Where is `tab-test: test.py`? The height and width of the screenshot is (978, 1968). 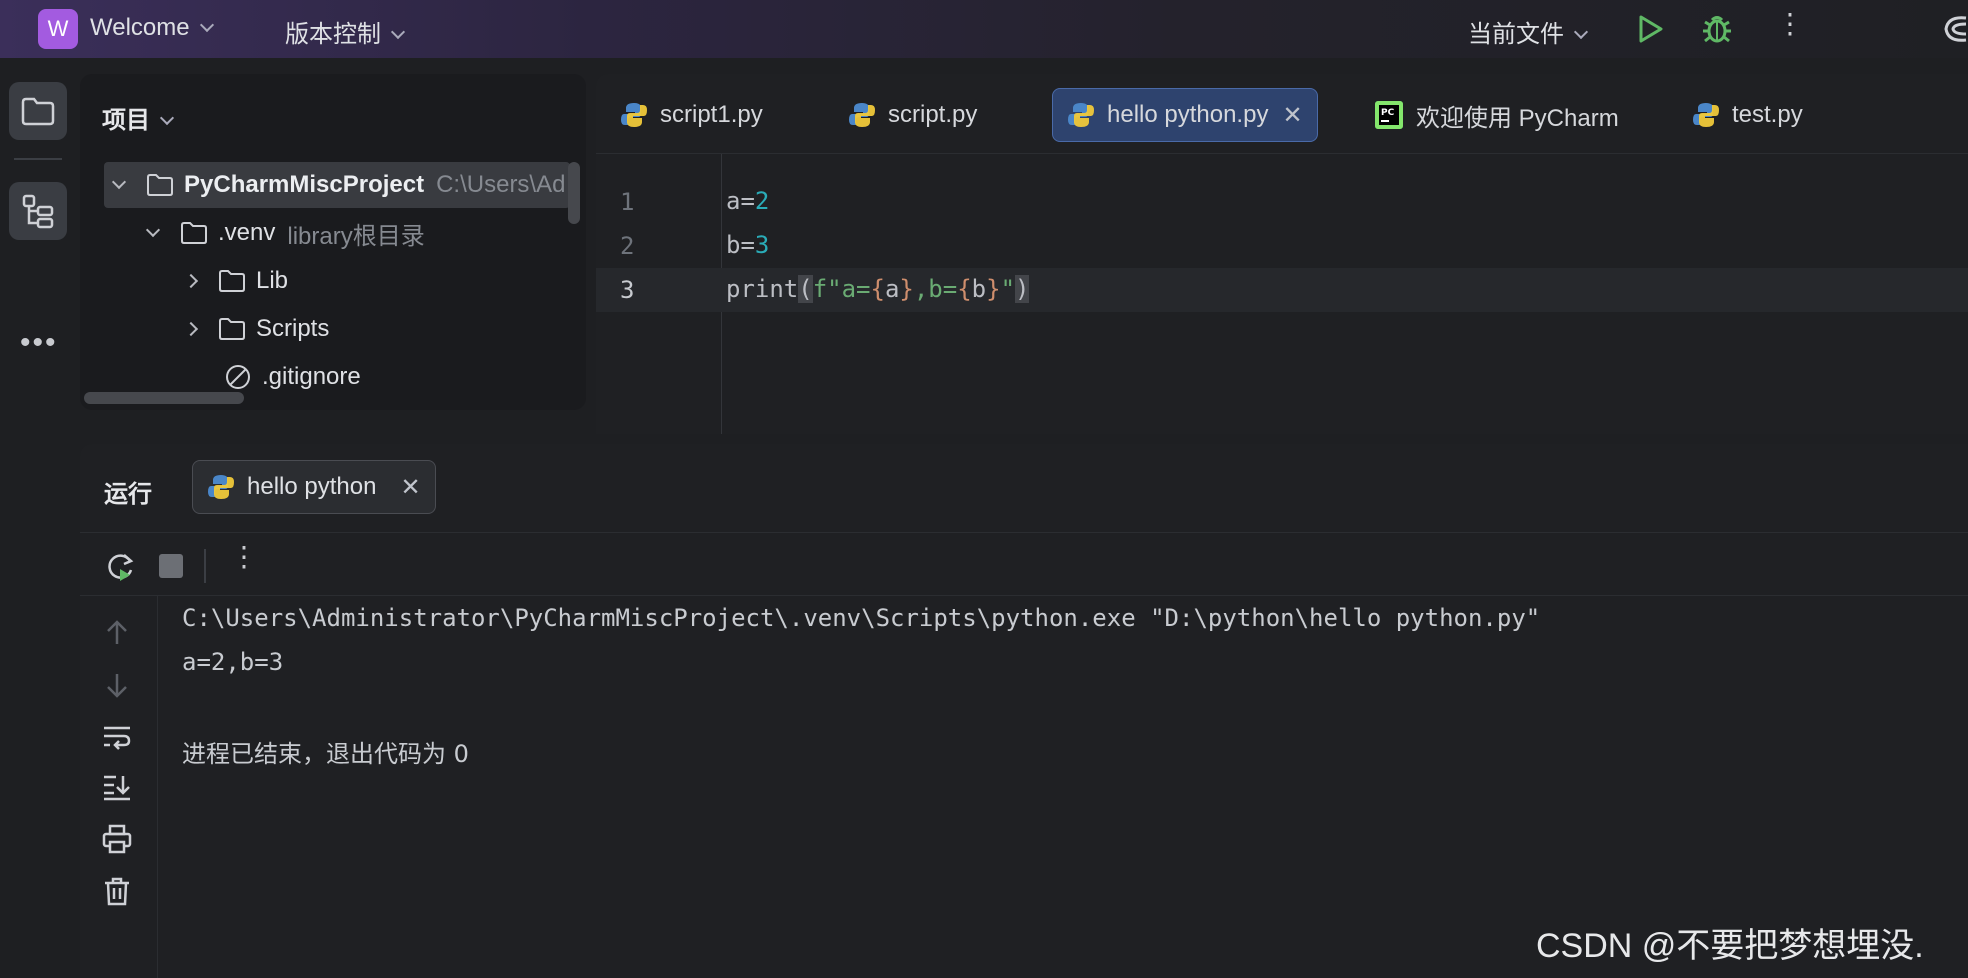
tab-test: test.py is located at coordinates (1747, 115).